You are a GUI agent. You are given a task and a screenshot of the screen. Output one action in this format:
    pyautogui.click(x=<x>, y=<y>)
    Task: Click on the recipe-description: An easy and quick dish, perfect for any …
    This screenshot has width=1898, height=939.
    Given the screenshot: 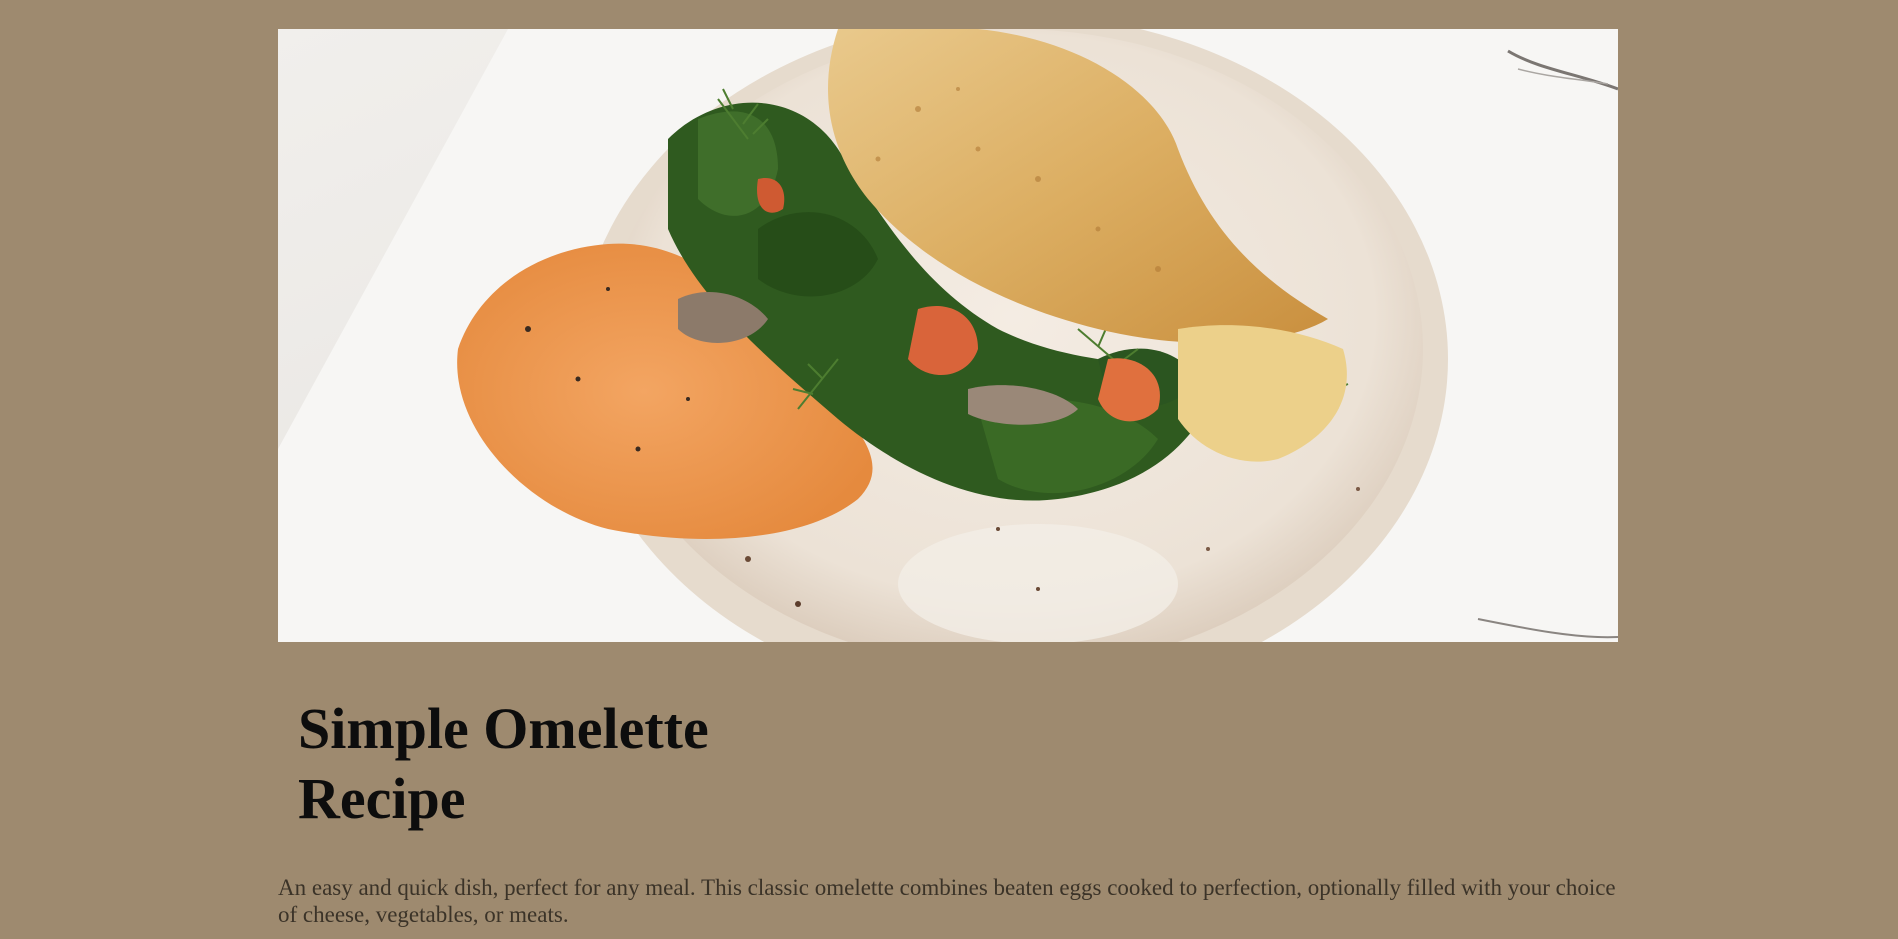 What is the action you would take?
    pyautogui.click(x=947, y=901)
    